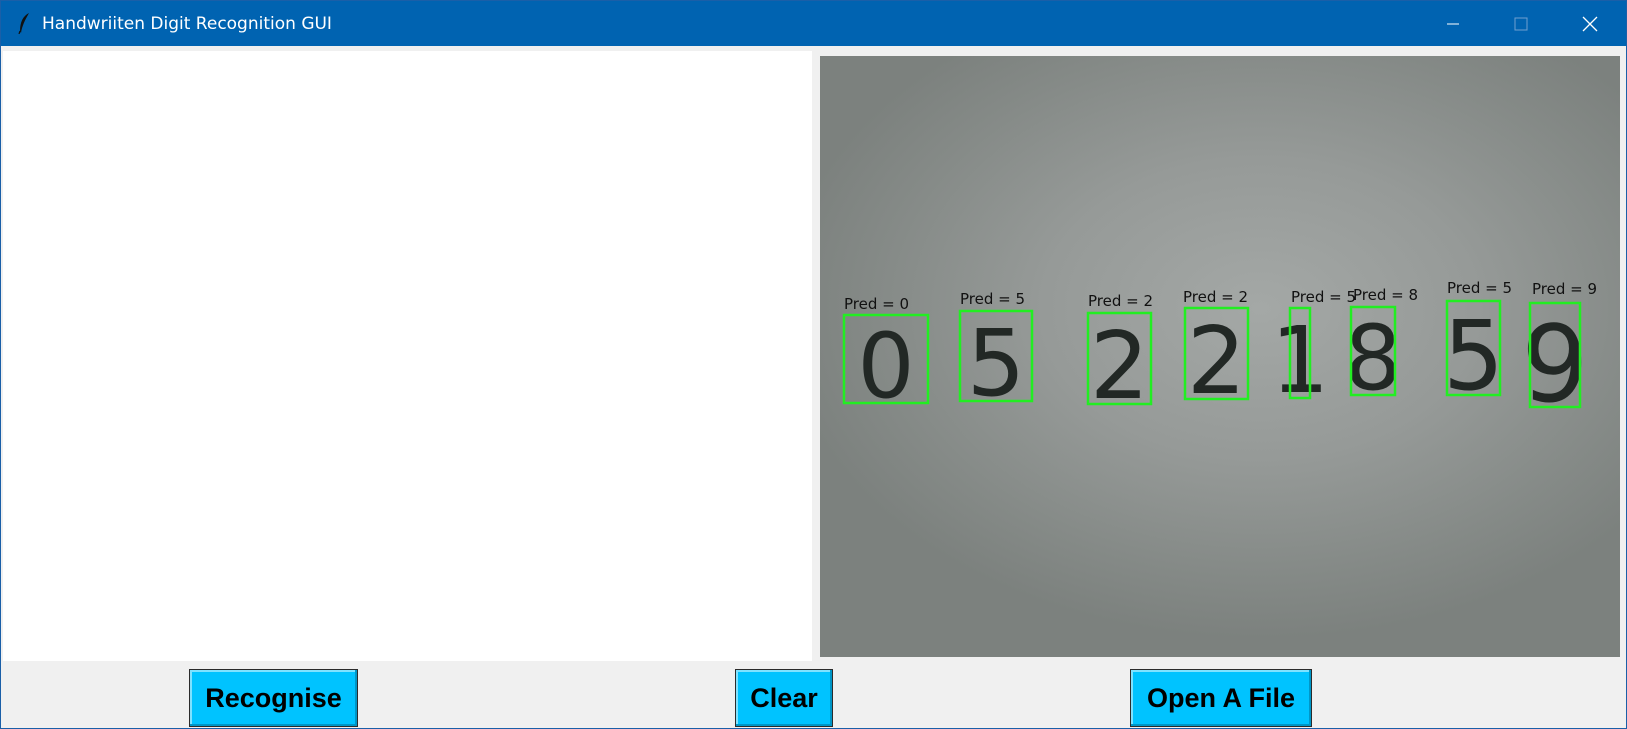 This screenshot has width=1627, height=729. I want to click on open-file-button: Open A File, so click(1221, 698).